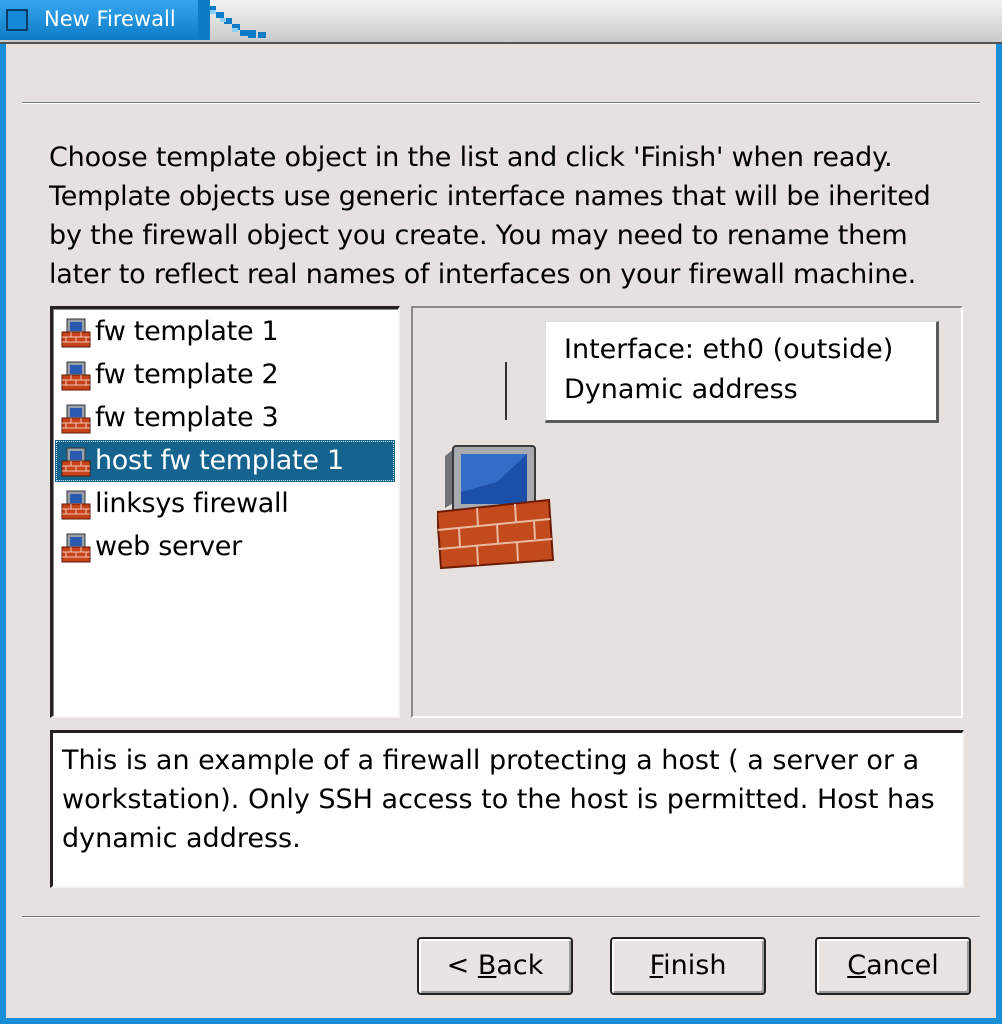 The height and width of the screenshot is (1024, 1002). What do you see at coordinates (487, 965) in the screenshot?
I see `back-button-mnemonic: B` at bounding box center [487, 965].